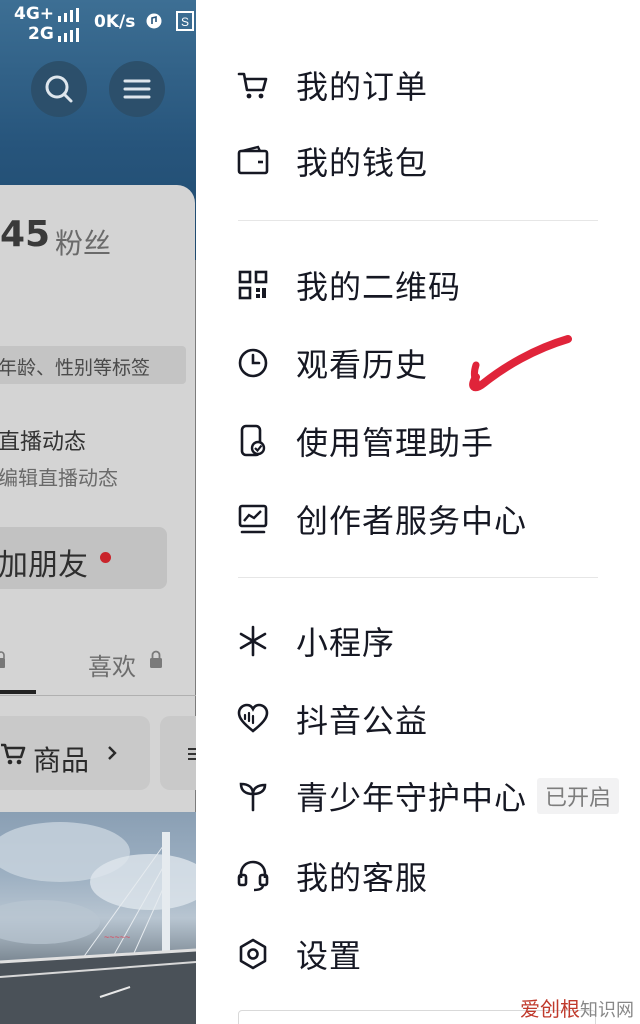 The image size is (640, 1024). Describe the element at coordinates (431, 641) in the screenshot. I see `menu-item-mini-programs: 小程序` at that location.